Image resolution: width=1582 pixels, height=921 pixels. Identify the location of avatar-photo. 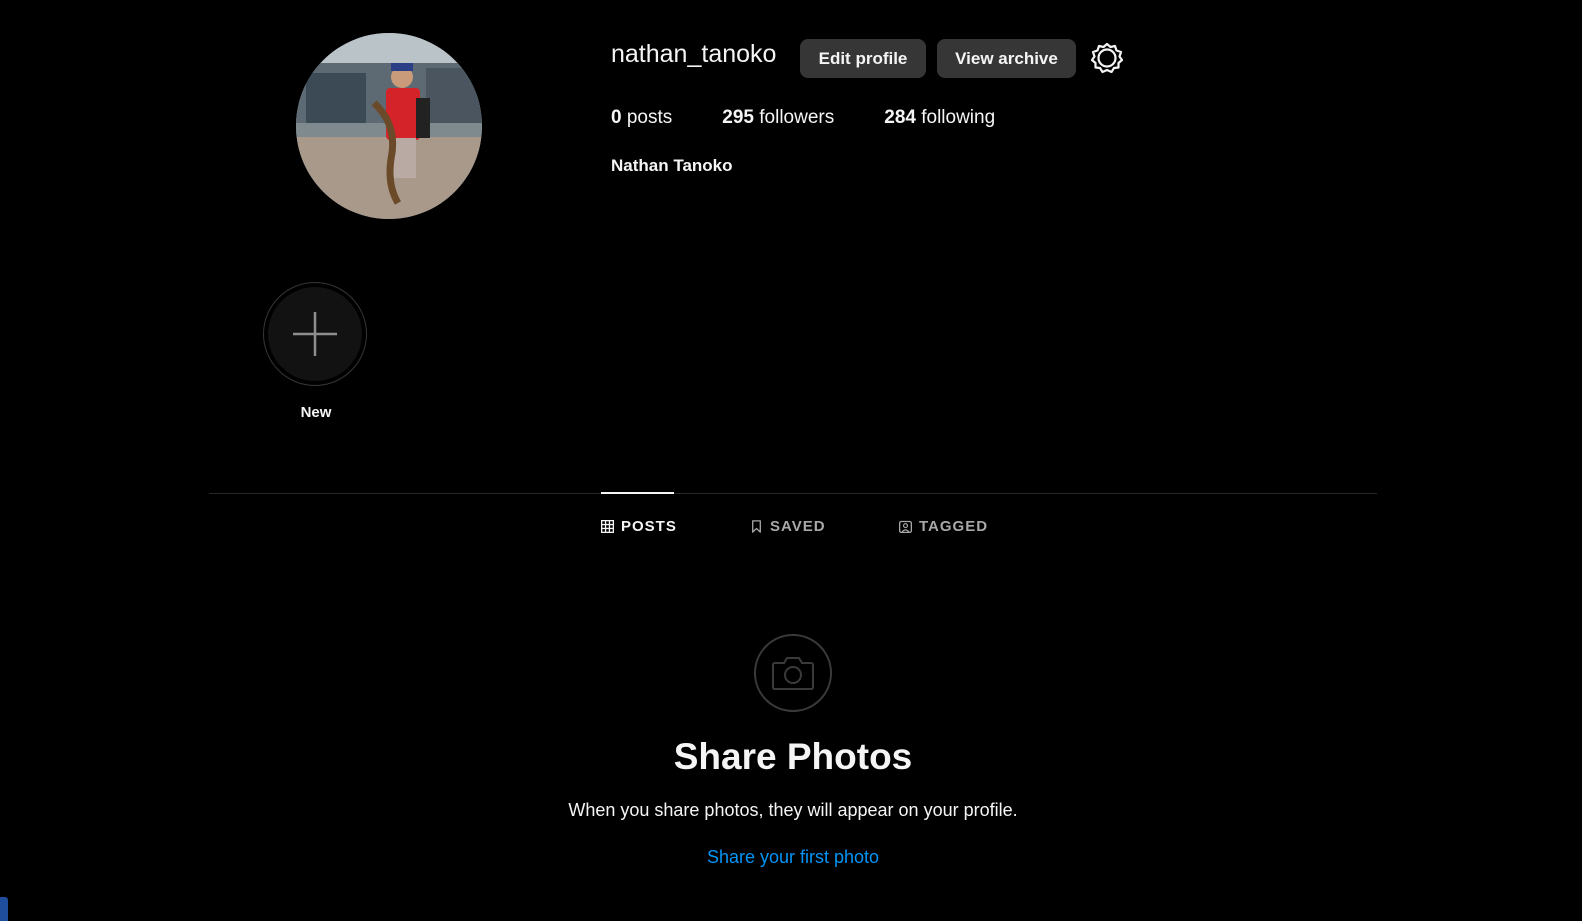
(389, 126).